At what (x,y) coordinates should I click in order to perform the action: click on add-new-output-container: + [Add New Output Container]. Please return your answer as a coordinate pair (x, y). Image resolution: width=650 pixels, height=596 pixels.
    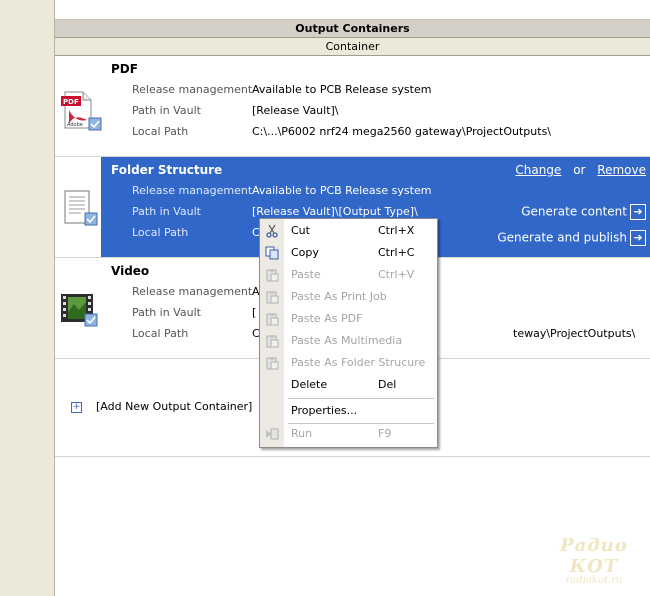
    Looking at the image, I should click on (161, 406).